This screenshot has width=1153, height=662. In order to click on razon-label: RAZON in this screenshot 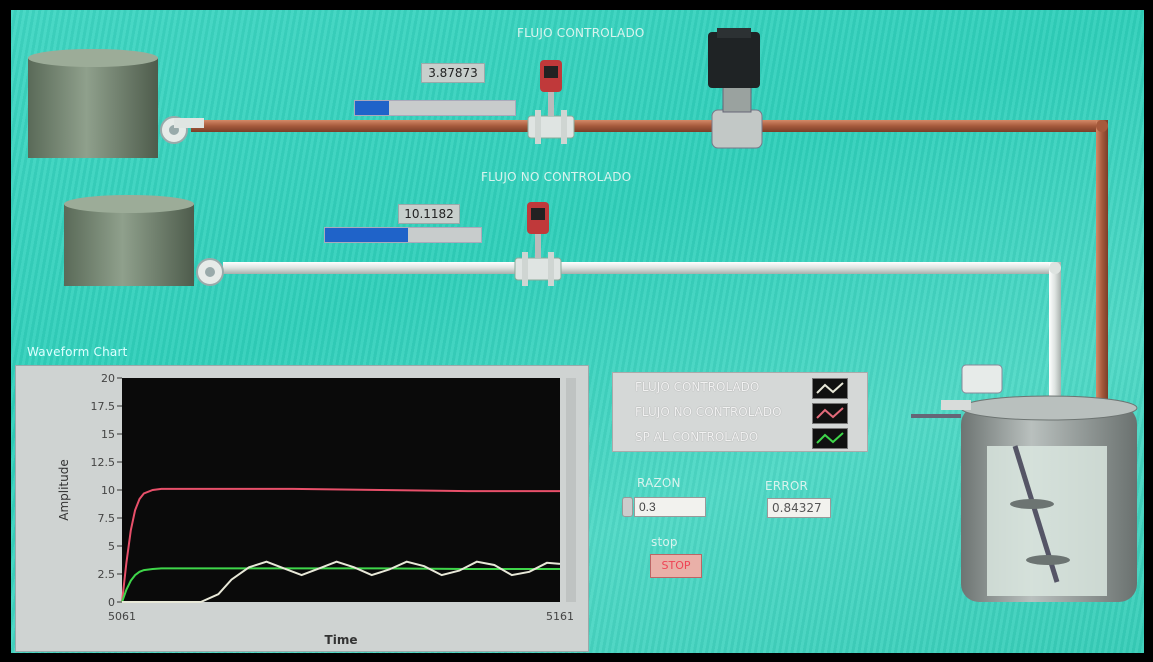, I will do `click(659, 483)`.